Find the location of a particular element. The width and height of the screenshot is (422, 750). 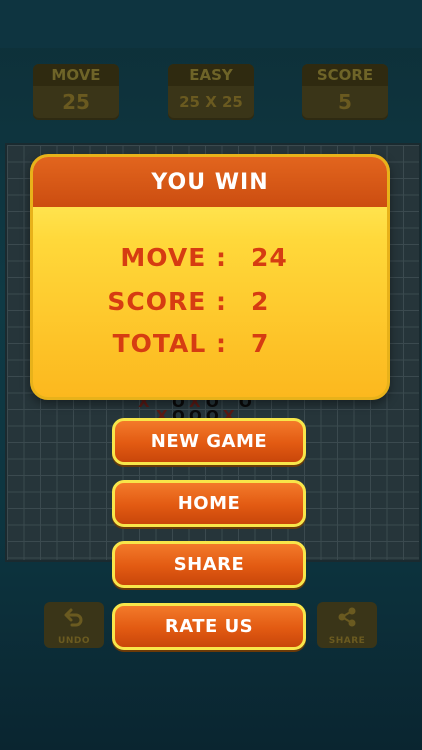

rate-us-button: RATE US is located at coordinates (209, 626).